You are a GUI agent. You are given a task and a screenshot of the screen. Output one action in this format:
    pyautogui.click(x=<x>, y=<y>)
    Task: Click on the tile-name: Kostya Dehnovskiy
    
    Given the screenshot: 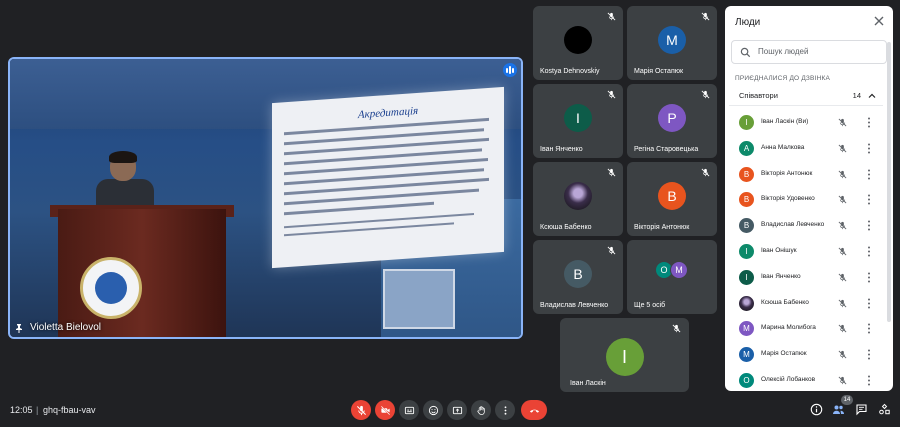 What is the action you would take?
    pyautogui.click(x=570, y=71)
    